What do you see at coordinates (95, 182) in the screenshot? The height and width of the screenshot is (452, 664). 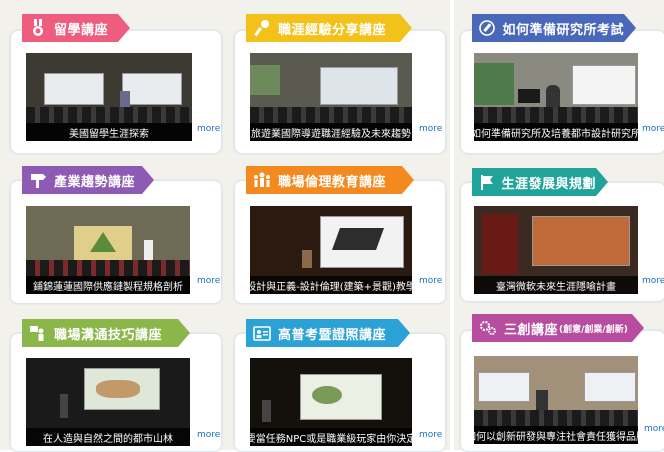 I see `tab-label: 產業趨勢講座` at bounding box center [95, 182].